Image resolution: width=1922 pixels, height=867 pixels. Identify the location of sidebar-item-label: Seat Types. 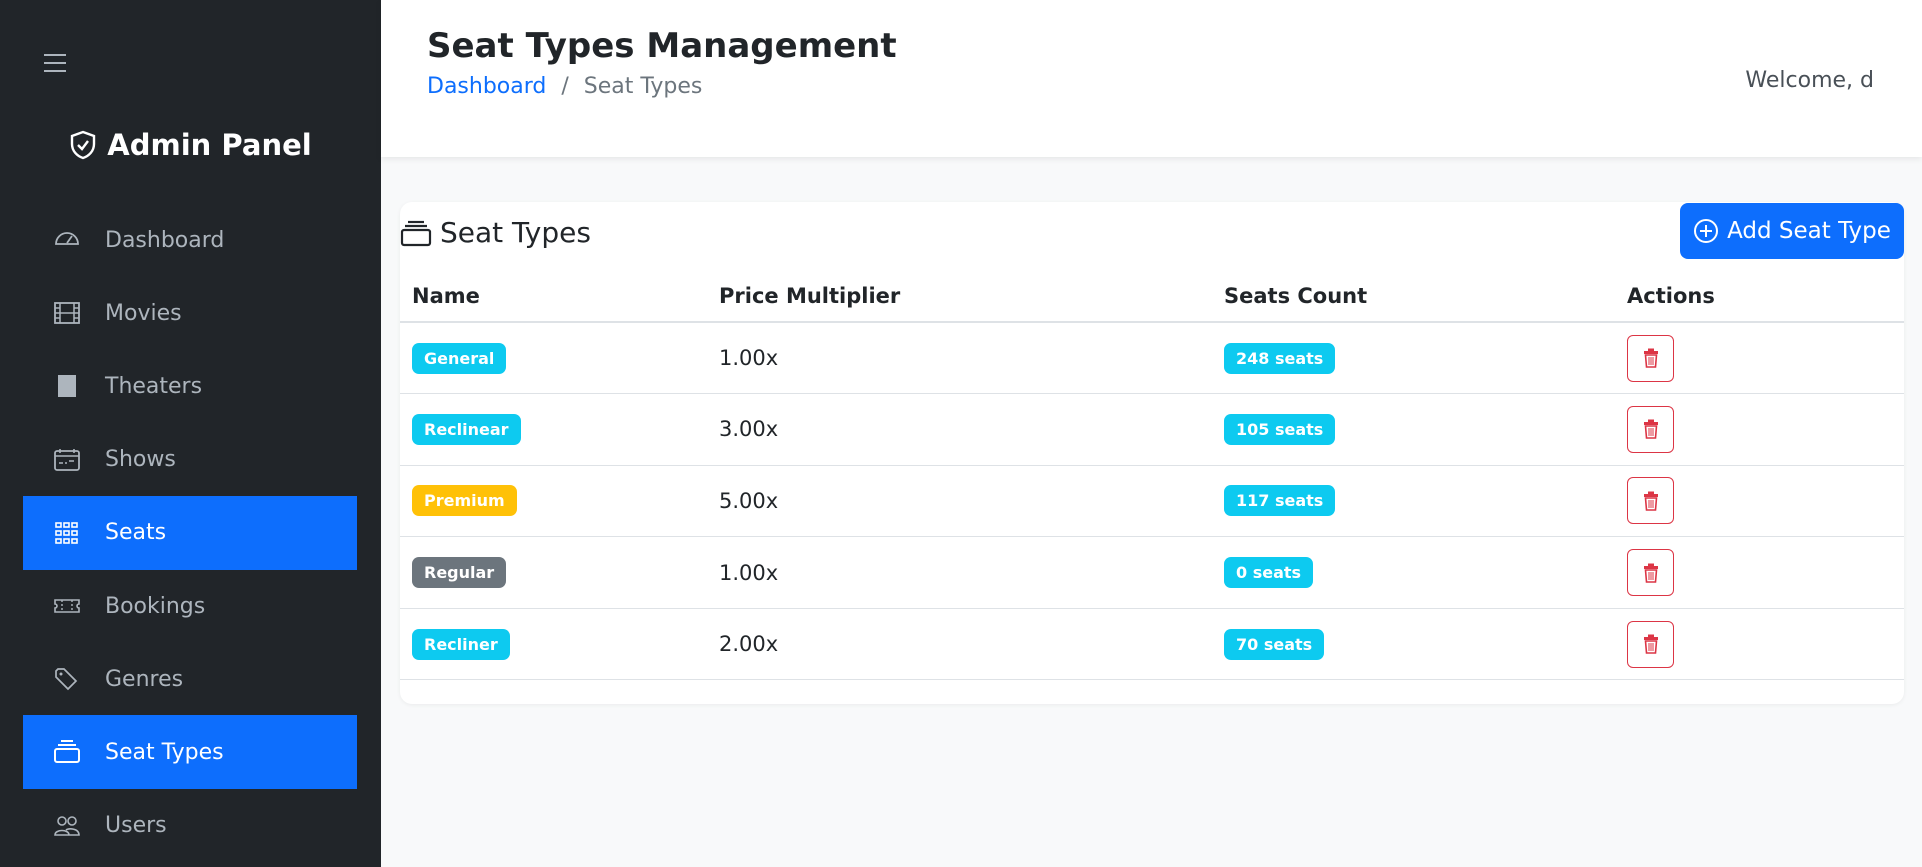
(164, 752).